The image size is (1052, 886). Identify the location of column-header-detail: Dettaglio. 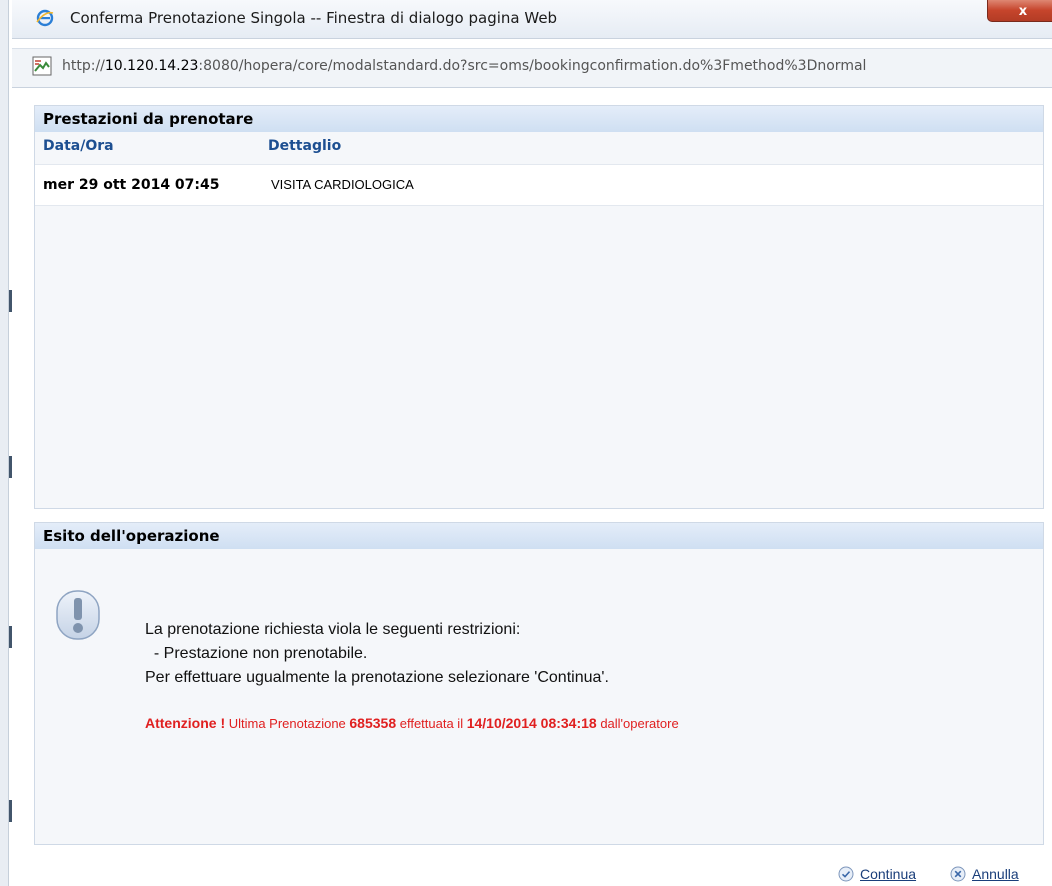
(305, 146).